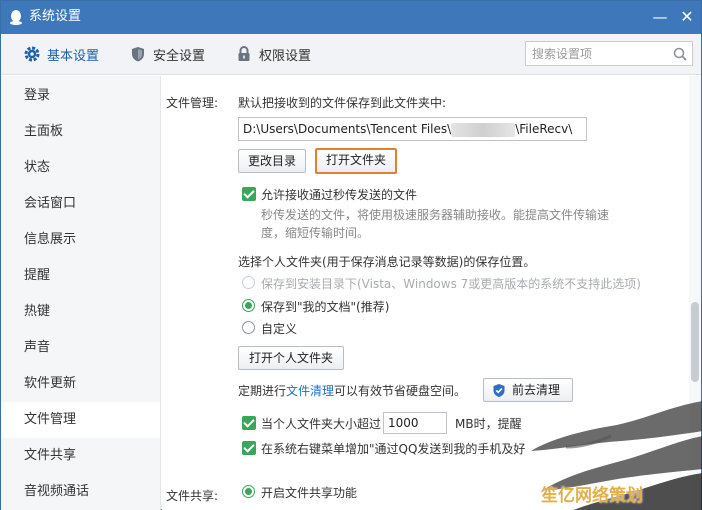 The image size is (702, 510). Describe the element at coordinates (339, 195) in the screenshot. I see `allow-flash-transfer-label: 允许接收通过秒传发送的文件` at that location.